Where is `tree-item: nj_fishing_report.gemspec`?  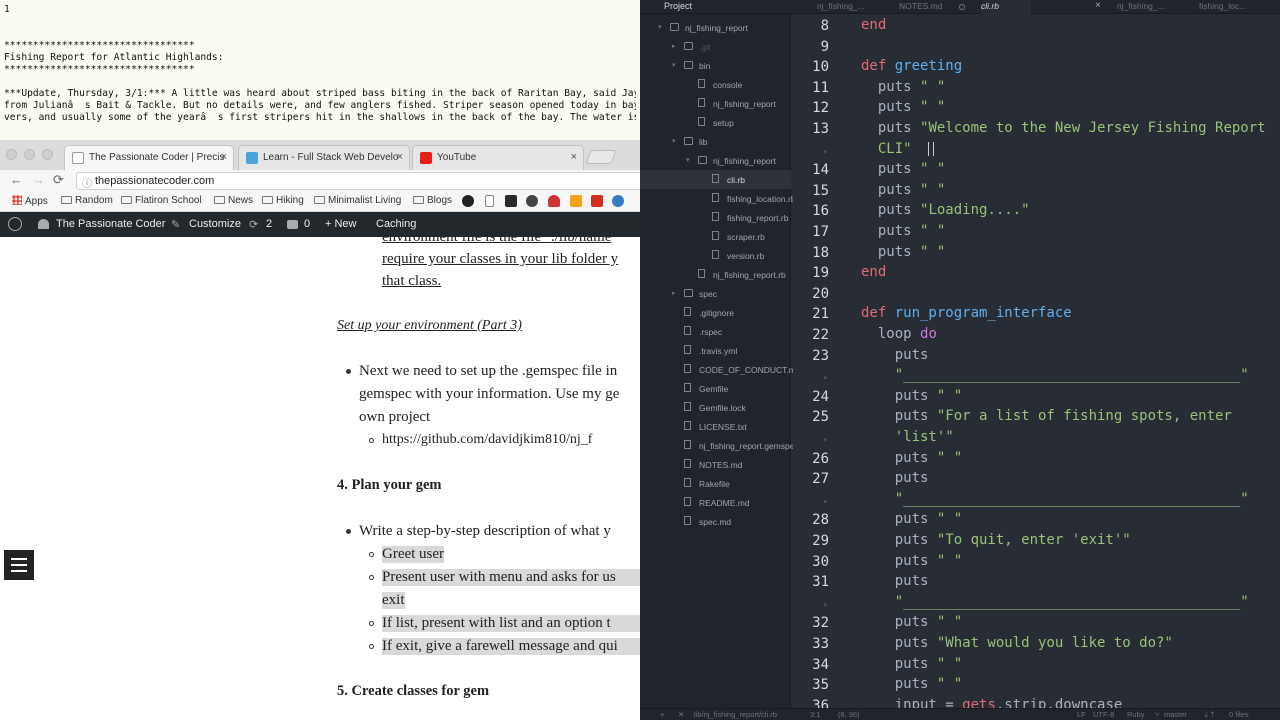 tree-item: nj_fishing_report.gemspec is located at coordinates (719, 445).